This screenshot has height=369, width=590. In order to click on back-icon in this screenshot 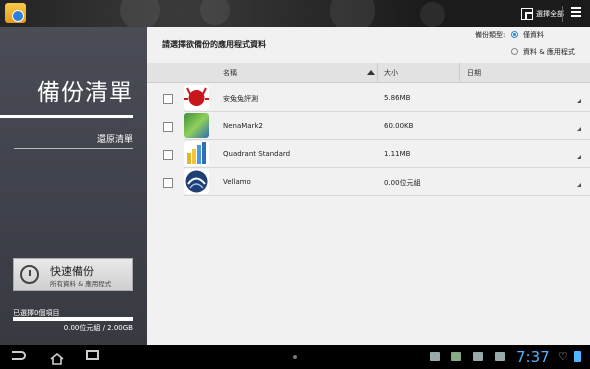, I will do `click(19, 355)`.